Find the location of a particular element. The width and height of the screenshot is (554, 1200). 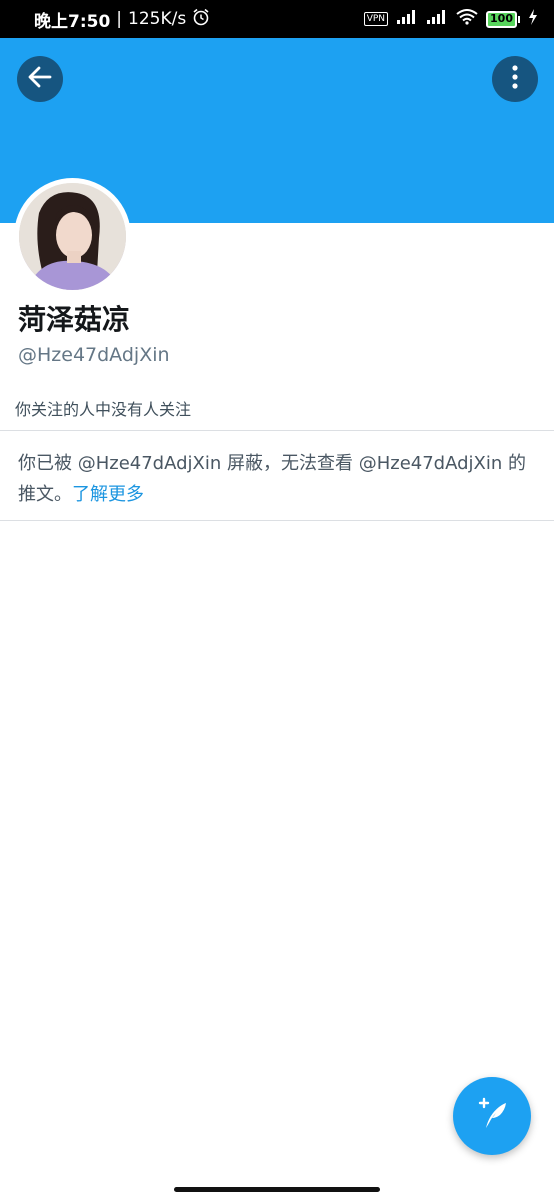

battery-icon: 100 is located at coordinates (503, 19).